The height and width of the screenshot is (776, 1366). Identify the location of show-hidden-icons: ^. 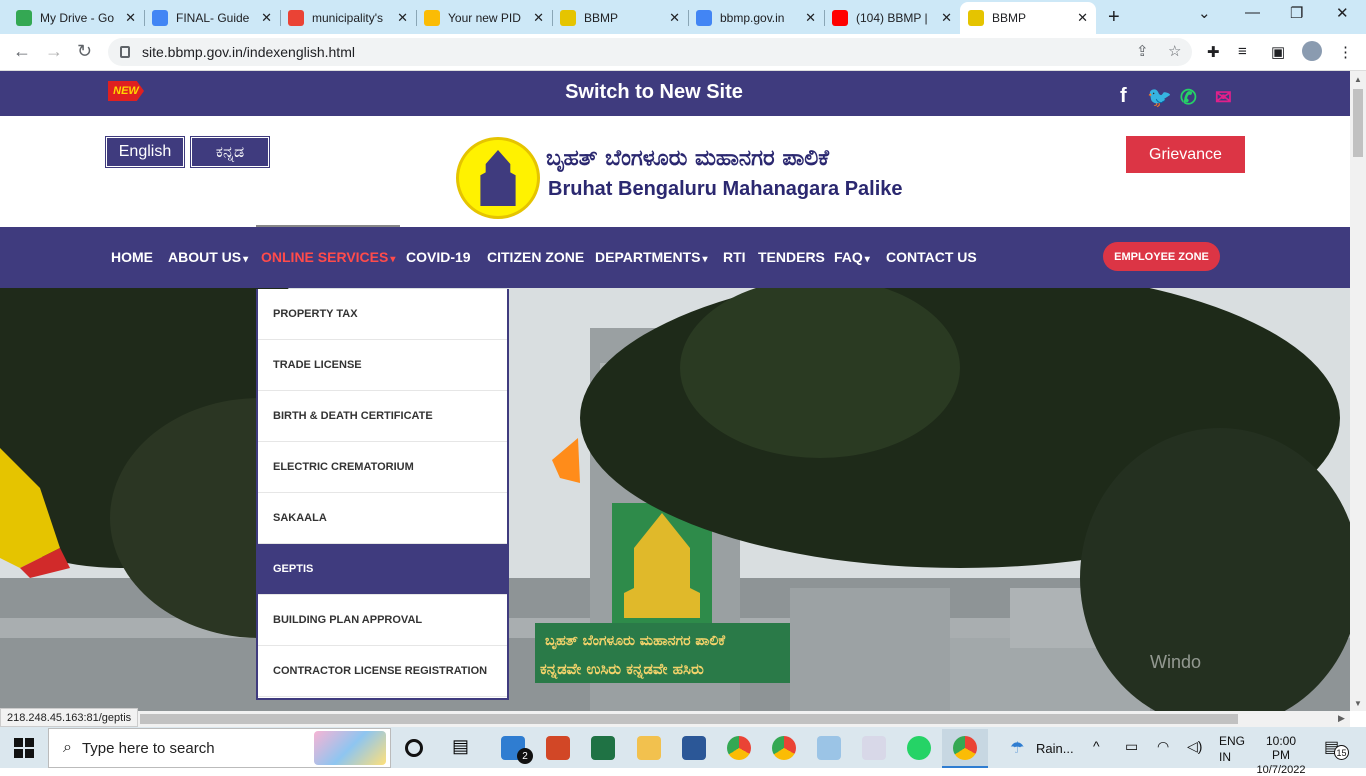
(1096, 746).